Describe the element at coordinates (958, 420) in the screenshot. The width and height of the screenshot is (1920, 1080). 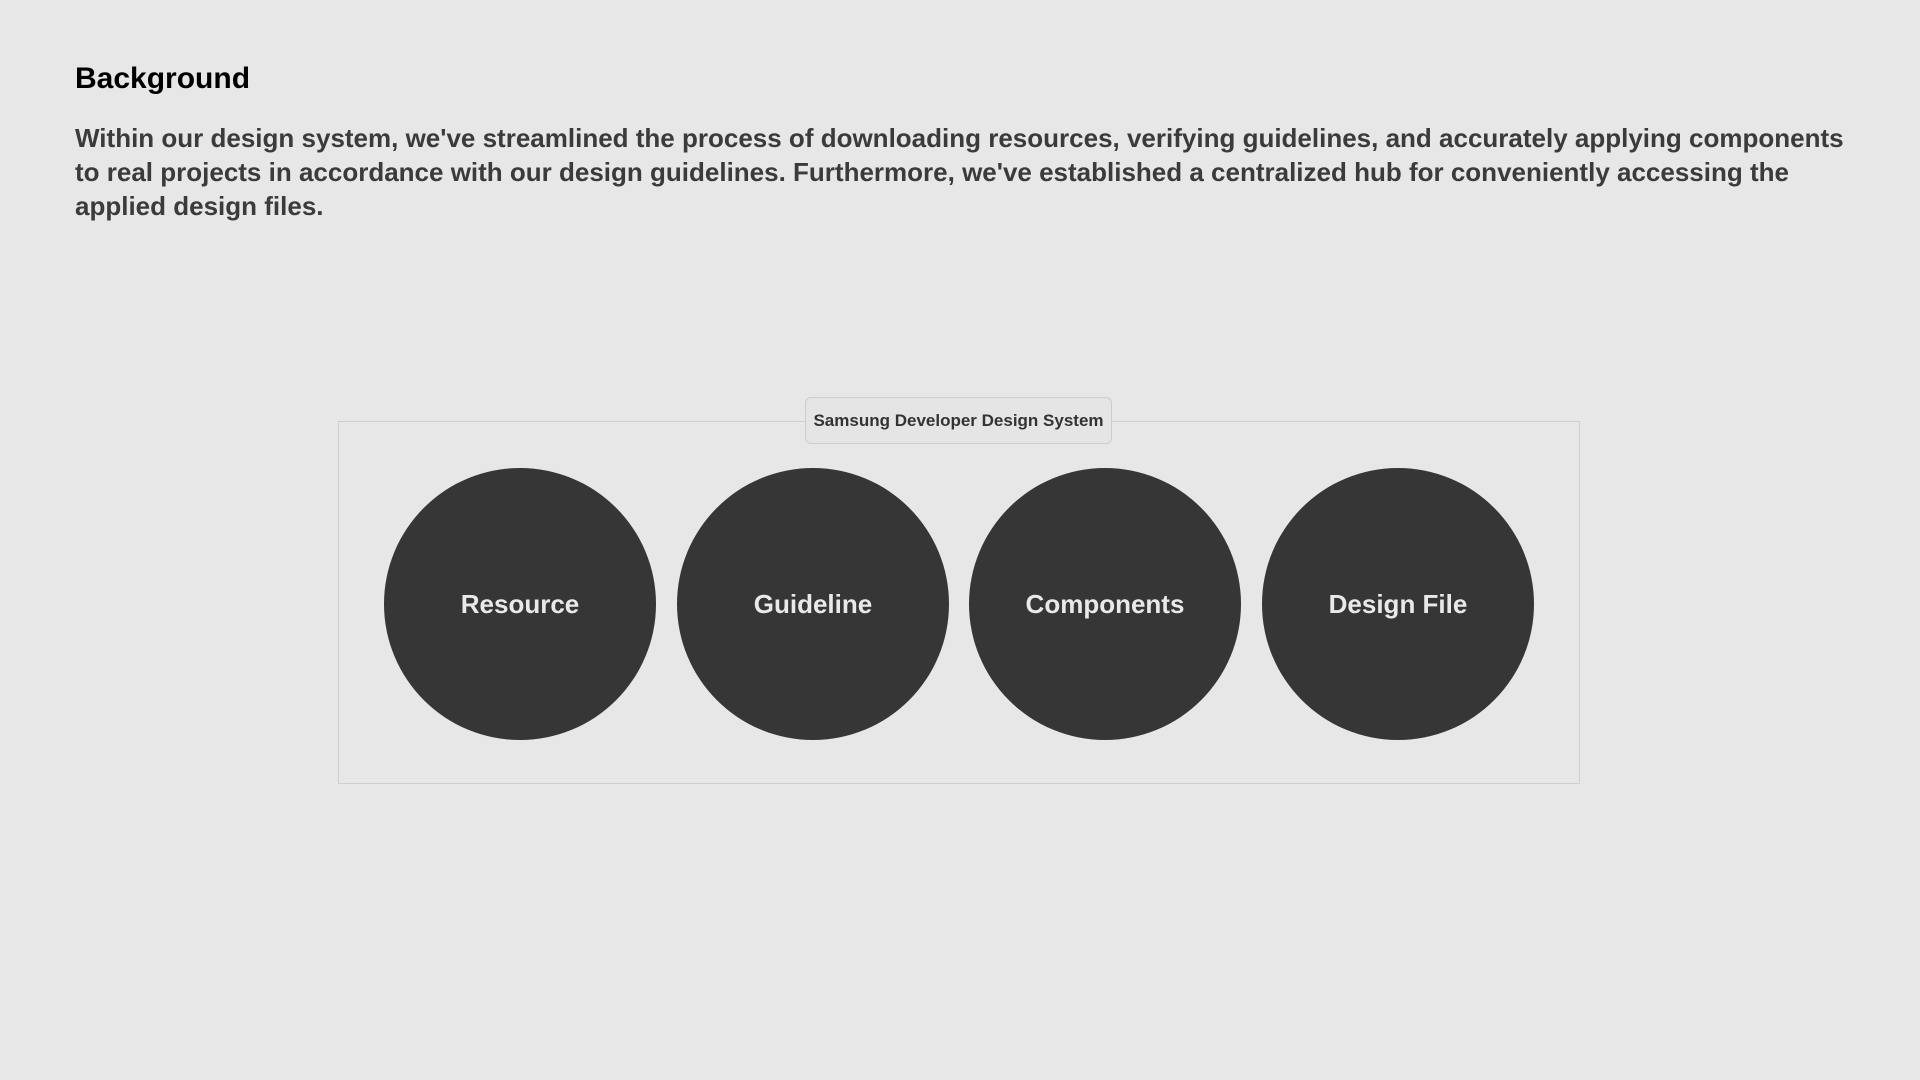
I see `design-system-label: Samsung Developer Design System` at that location.